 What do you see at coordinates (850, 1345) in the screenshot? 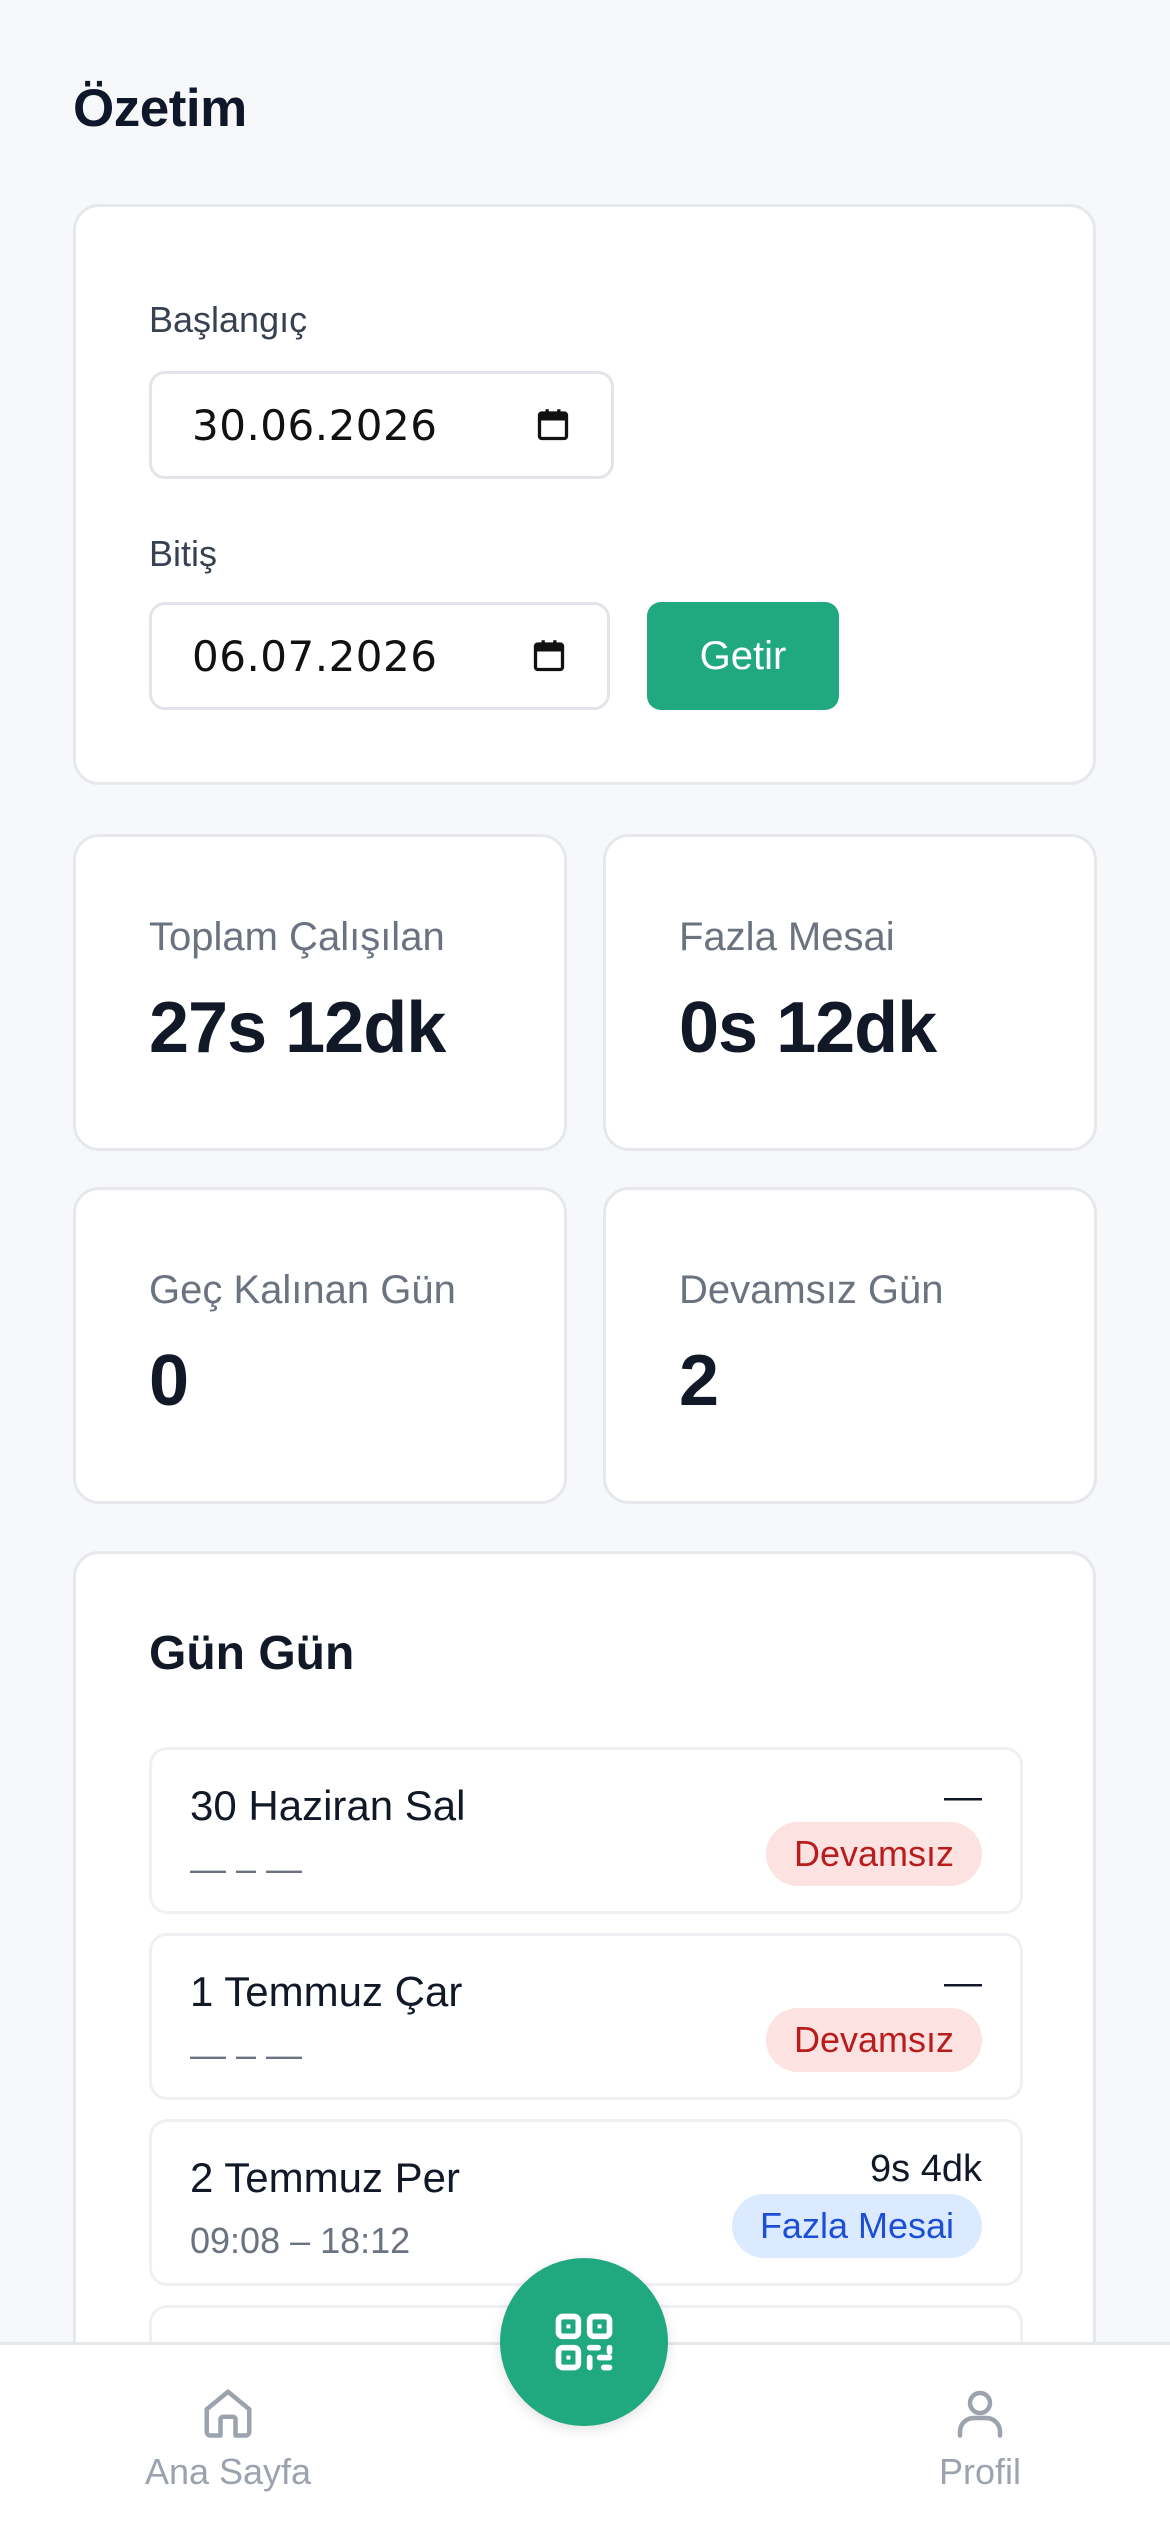
I see `stat-card-absent-days: Devamsız Gün 2` at bounding box center [850, 1345].